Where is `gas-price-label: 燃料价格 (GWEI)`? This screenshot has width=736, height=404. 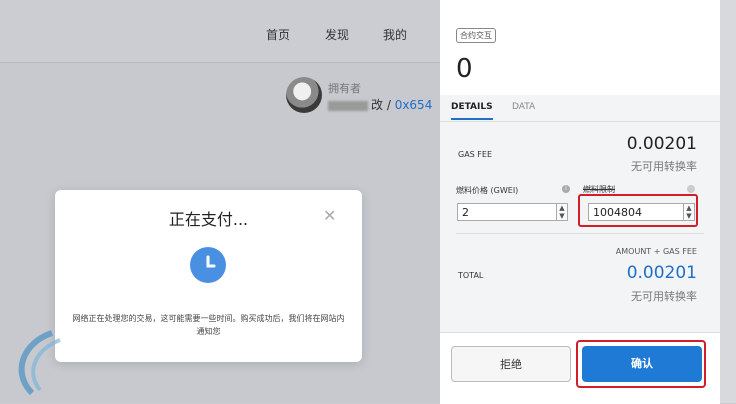
gas-price-label: 燃料价格 (GWEI) is located at coordinates (487, 190).